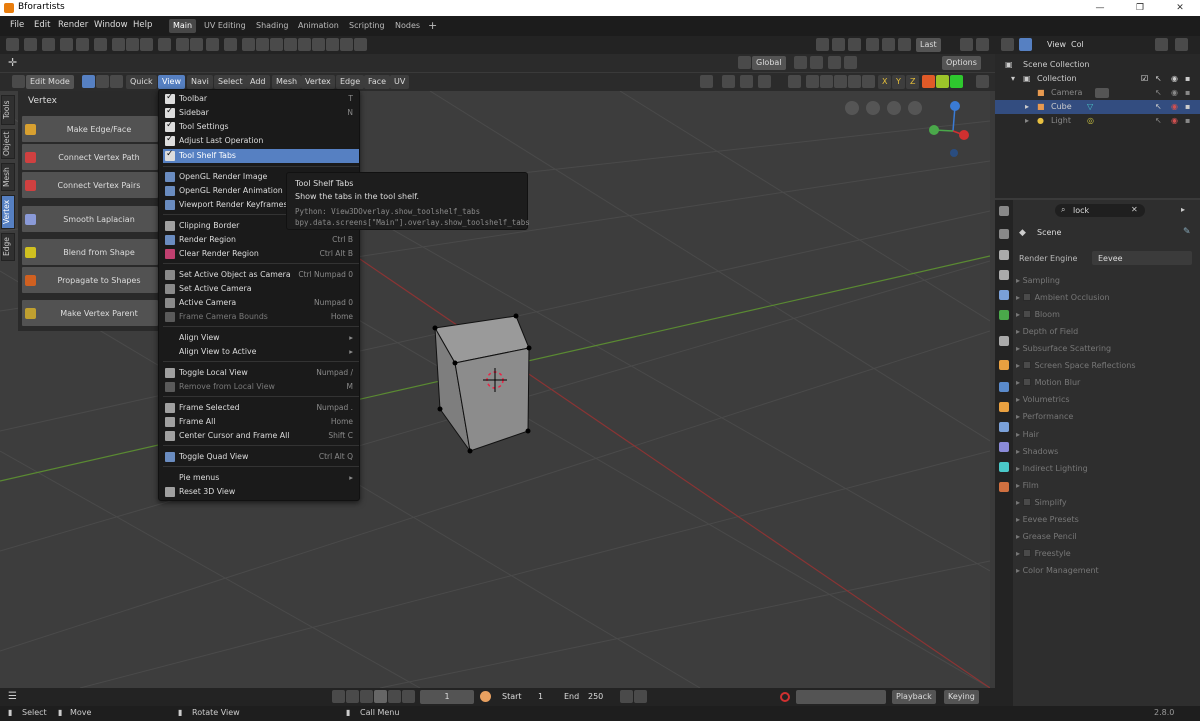 This screenshot has width=1200, height=721. What do you see at coordinates (1134, 209) in the screenshot?
I see `clear-search-icon: ✕` at bounding box center [1134, 209].